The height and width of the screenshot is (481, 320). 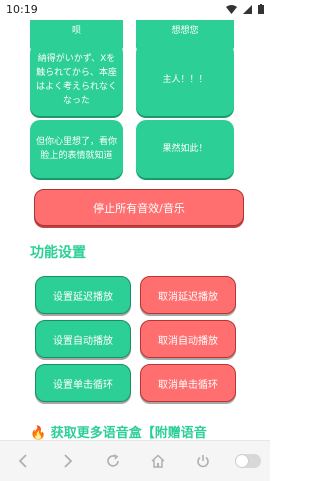 What do you see at coordinates (23, 461) in the screenshot?
I see `back-icon` at bounding box center [23, 461].